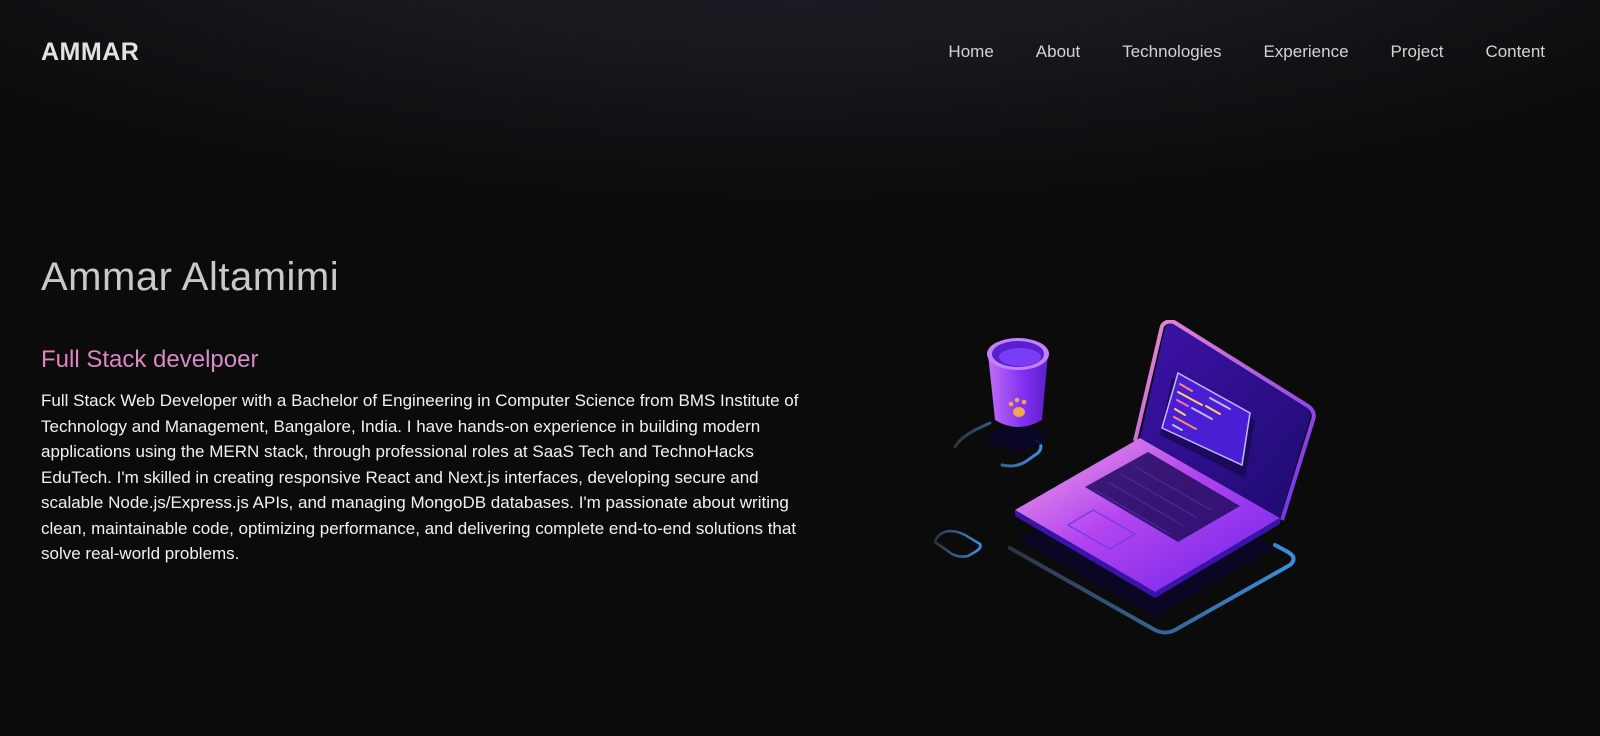 This screenshot has width=1600, height=736. What do you see at coordinates (1058, 52) in the screenshot?
I see `nav-link-about: About` at bounding box center [1058, 52].